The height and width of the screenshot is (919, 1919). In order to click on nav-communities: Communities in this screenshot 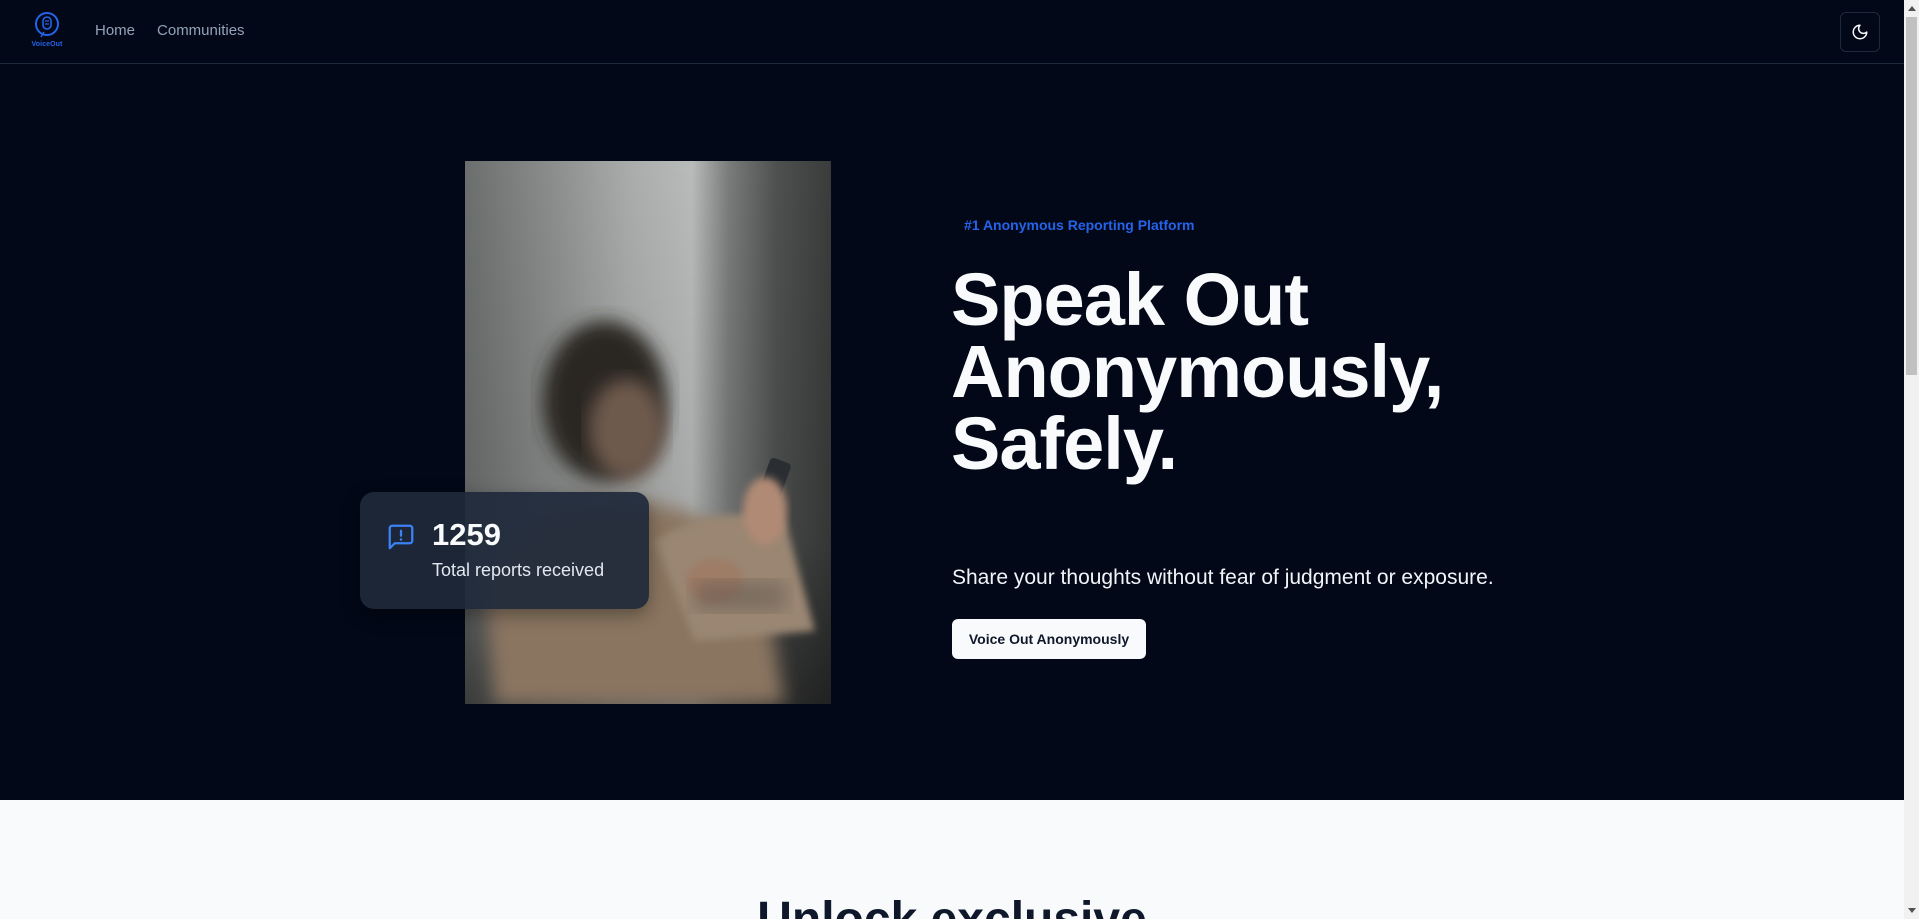, I will do `click(201, 30)`.